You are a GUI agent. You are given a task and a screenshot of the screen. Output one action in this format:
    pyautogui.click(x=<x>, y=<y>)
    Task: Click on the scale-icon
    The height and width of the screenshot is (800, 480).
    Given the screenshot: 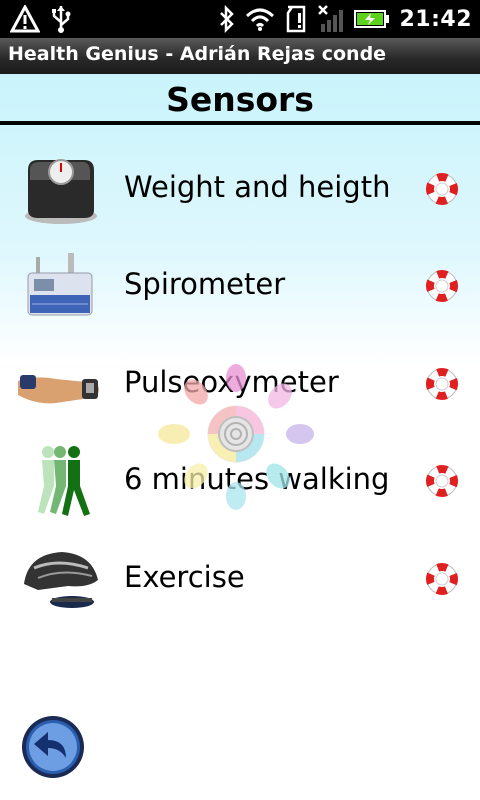 What is the action you would take?
    pyautogui.click(x=61, y=191)
    